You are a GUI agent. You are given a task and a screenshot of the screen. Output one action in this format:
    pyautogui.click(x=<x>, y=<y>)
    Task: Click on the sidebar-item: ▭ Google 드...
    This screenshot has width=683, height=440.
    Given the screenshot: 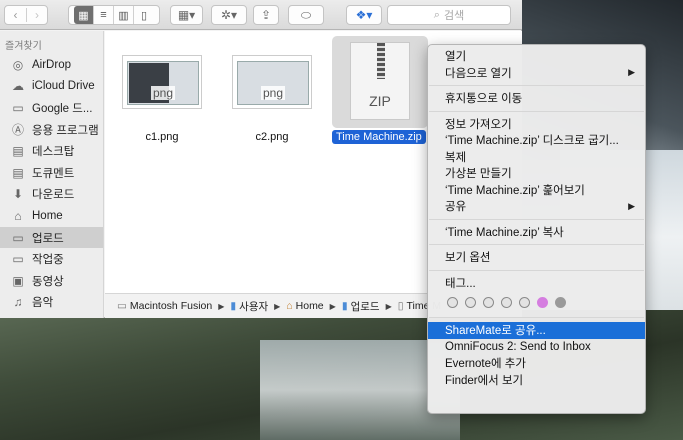 What is the action you would take?
    pyautogui.click(x=51, y=108)
    